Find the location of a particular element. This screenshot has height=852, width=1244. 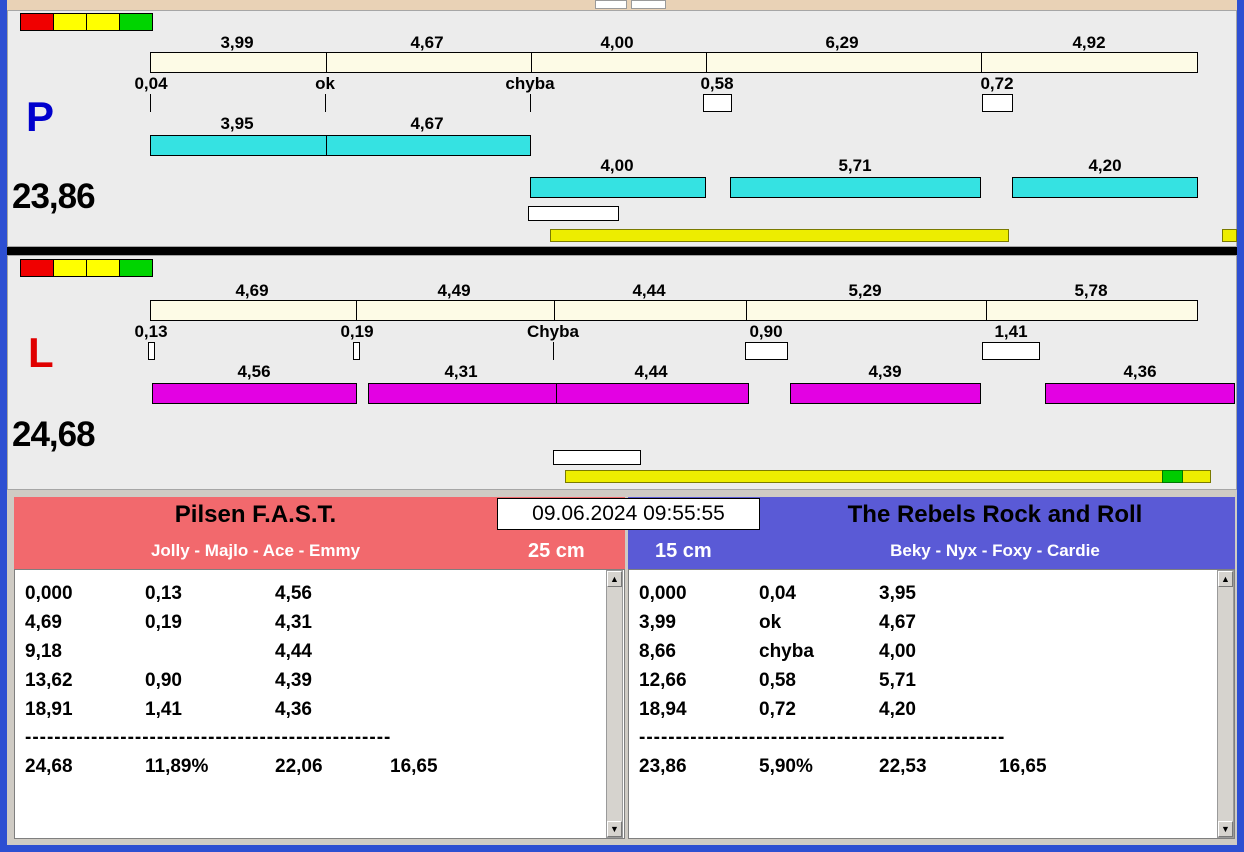

right-table-scrollbar: ▲ ▼ is located at coordinates (1225, 704).